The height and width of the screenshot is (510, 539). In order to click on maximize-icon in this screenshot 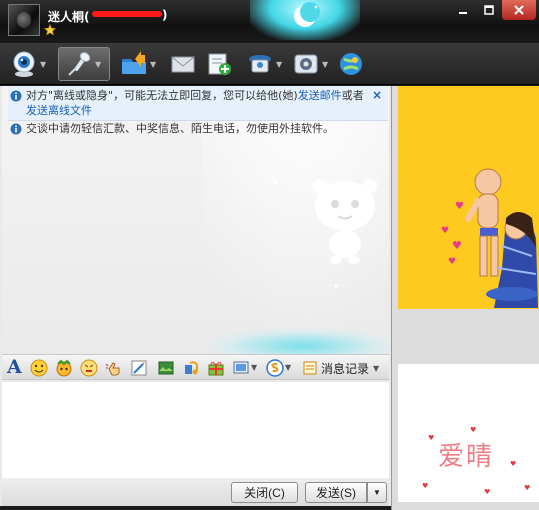, I will do `click(489, 10)`.